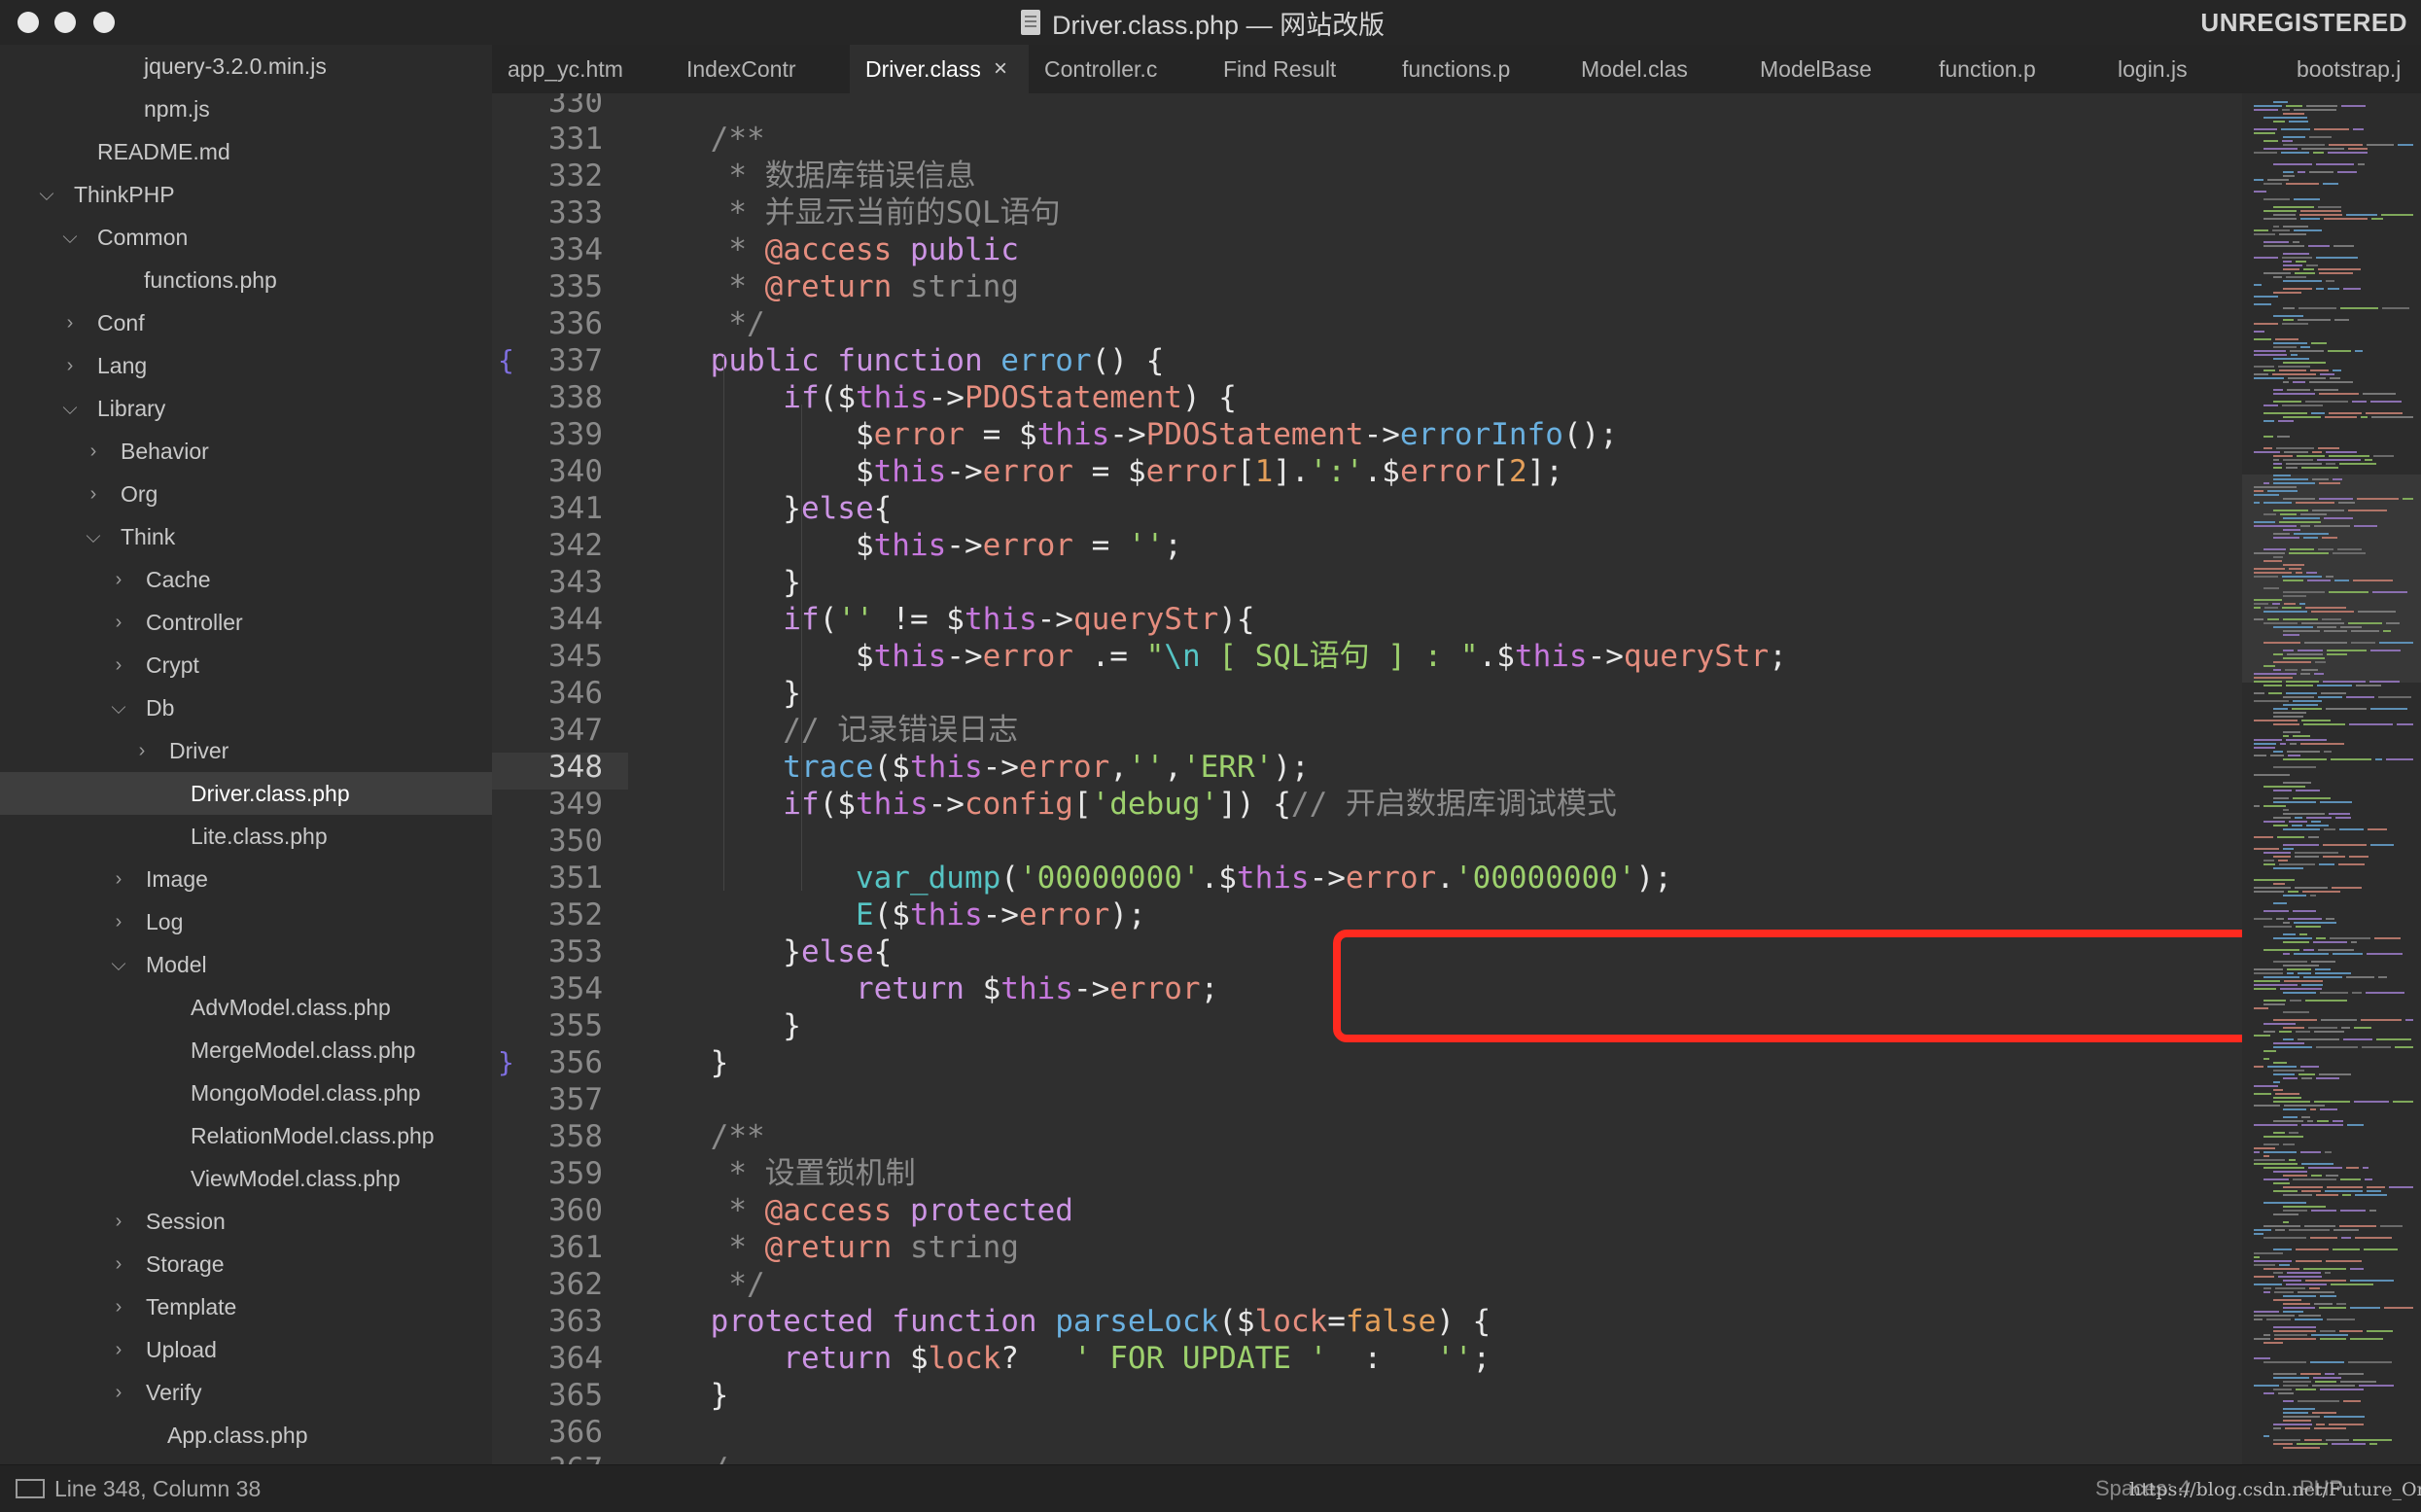 This screenshot has width=2421, height=1512. Describe the element at coordinates (928, 988) in the screenshot. I see `code-line: return $this->error;` at that location.